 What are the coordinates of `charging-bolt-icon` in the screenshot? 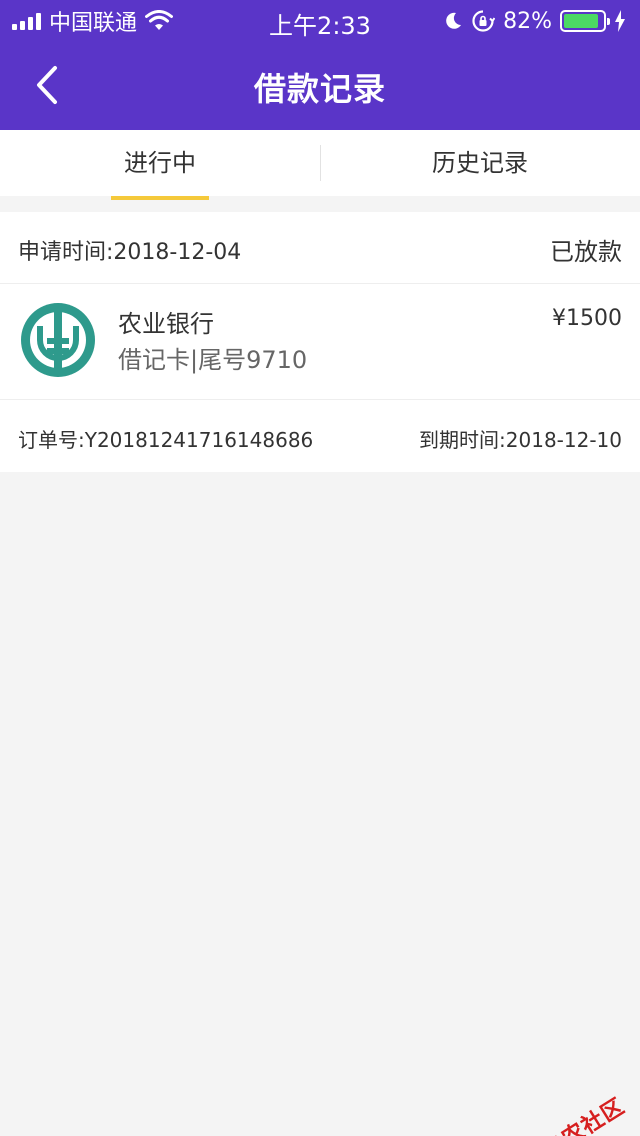 It's located at (620, 21).